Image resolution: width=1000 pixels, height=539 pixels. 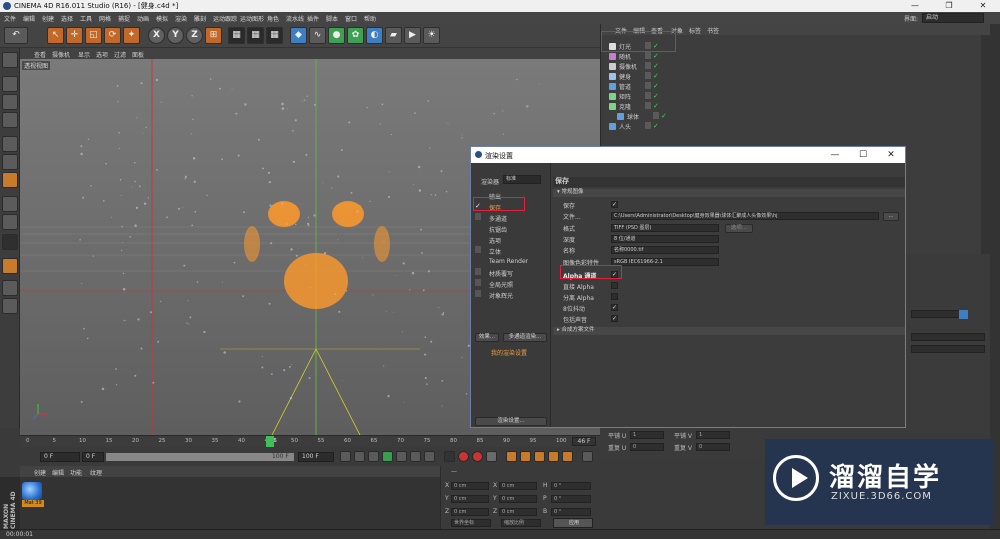 I want to click on menu-file: 文件, so click(x=10, y=18).